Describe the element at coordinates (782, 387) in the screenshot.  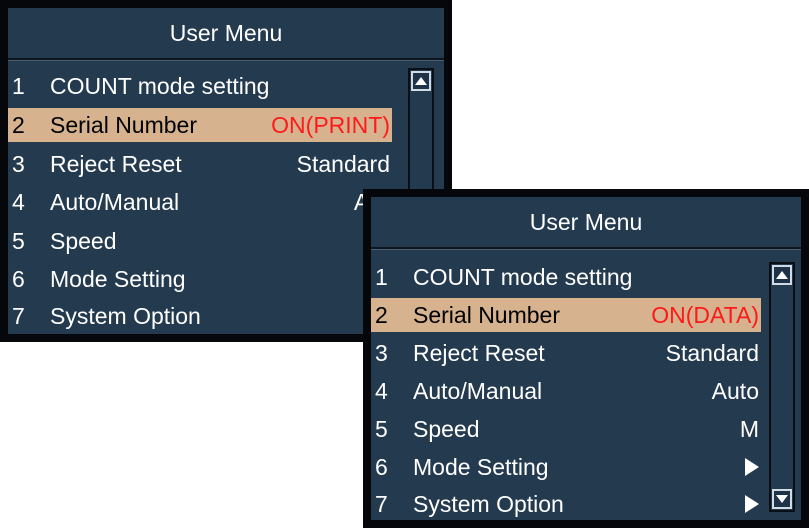
I see `scrollbar` at that location.